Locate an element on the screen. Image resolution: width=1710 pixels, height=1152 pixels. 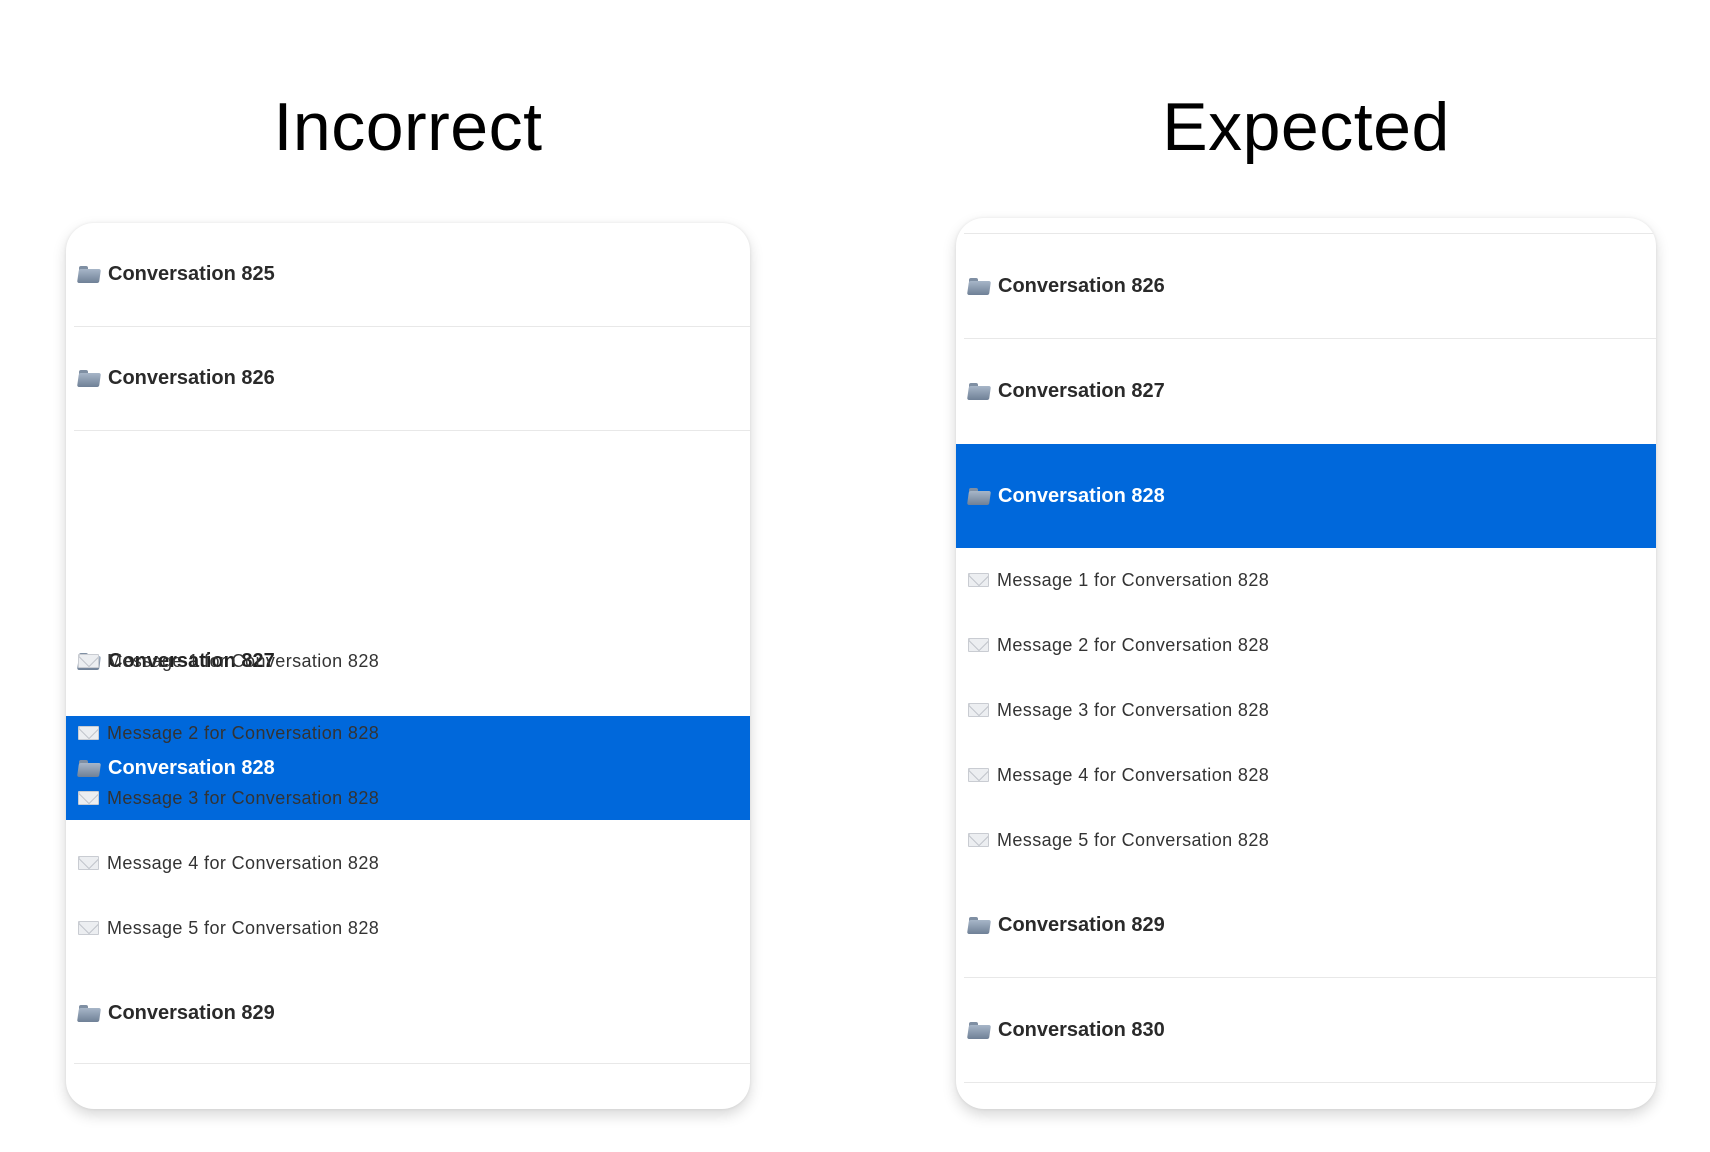
conversation-label: Conversation 825 is located at coordinates (191, 274).